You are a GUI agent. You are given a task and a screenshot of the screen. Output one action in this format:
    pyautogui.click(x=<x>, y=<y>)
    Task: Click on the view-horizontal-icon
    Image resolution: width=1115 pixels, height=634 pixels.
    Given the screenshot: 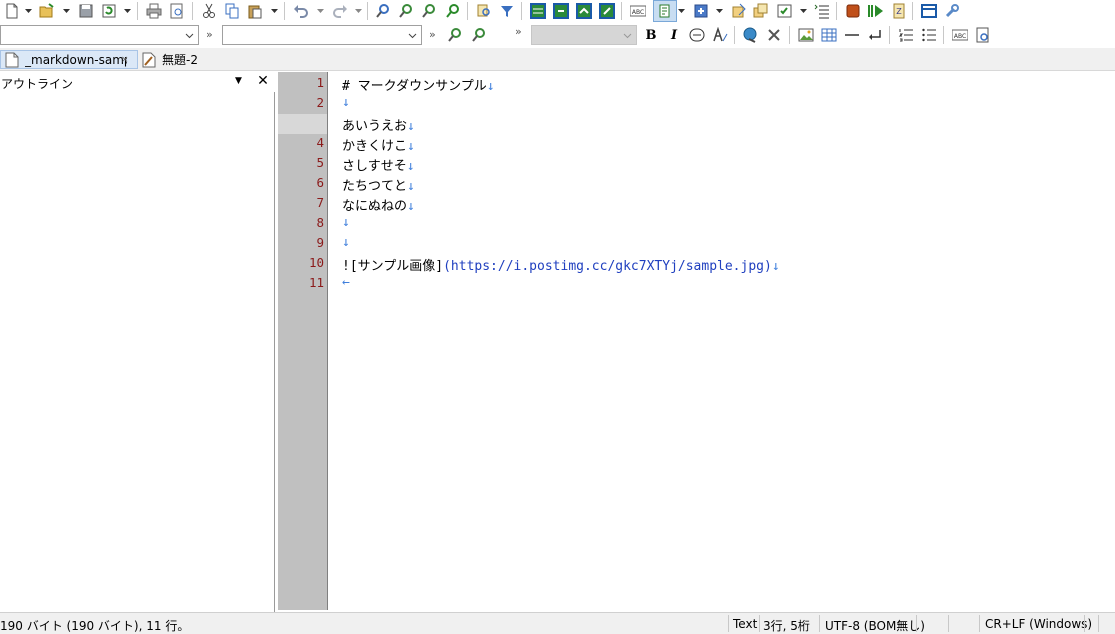 What is the action you would take?
    pyautogui.click(x=561, y=11)
    